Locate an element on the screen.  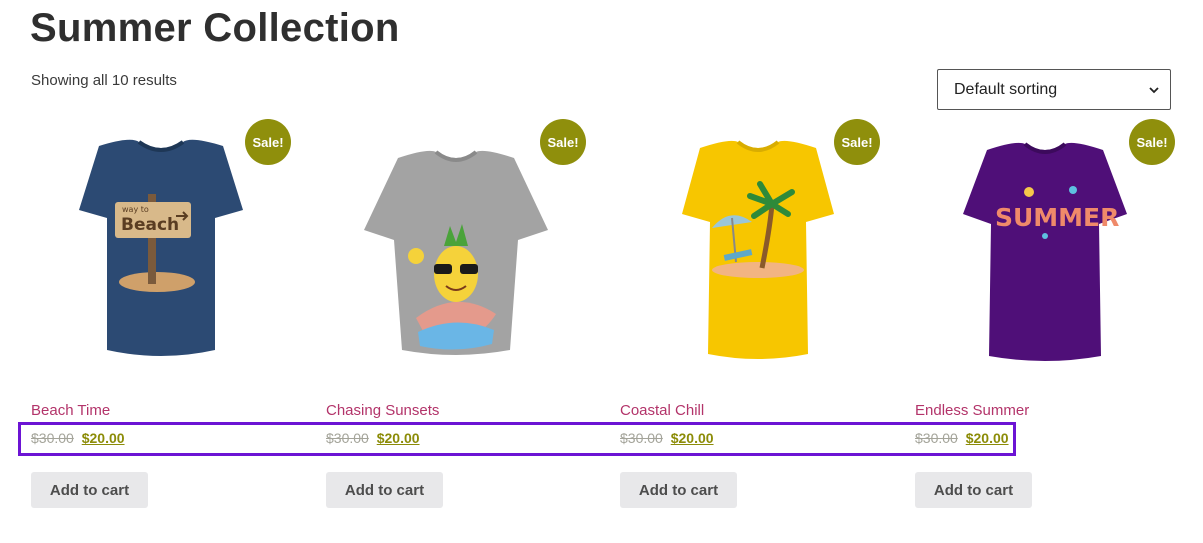
product-title: Beach Time is located at coordinates (70, 410).